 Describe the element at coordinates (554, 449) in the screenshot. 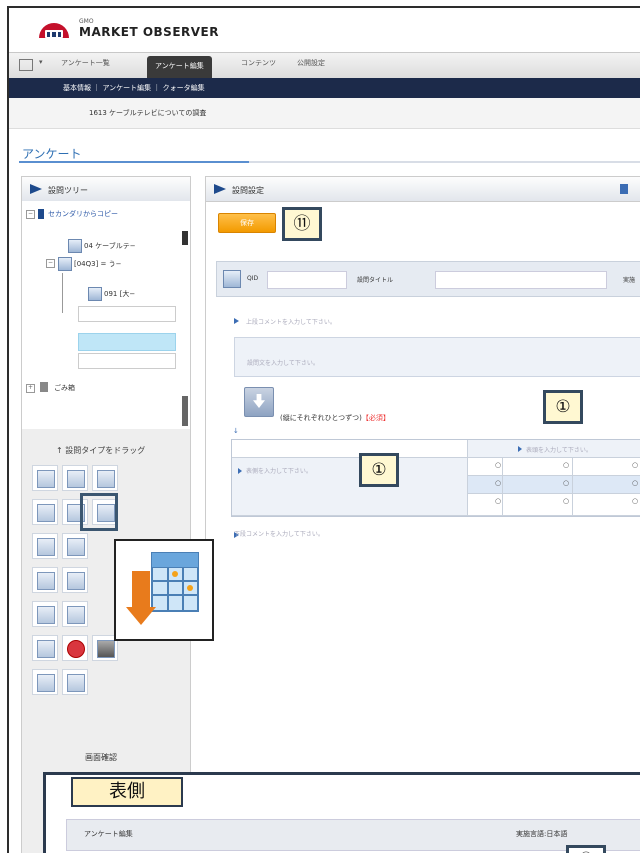

I see `column-header-cell: 表頭を入力して下さい。` at that location.